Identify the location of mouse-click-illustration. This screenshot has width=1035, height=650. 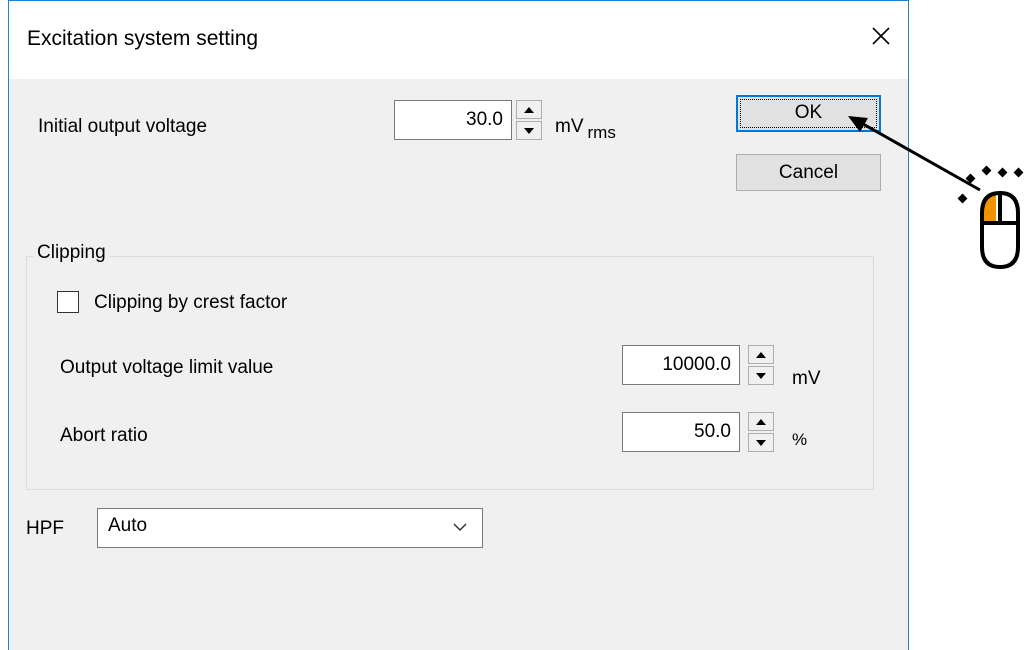
(995, 220).